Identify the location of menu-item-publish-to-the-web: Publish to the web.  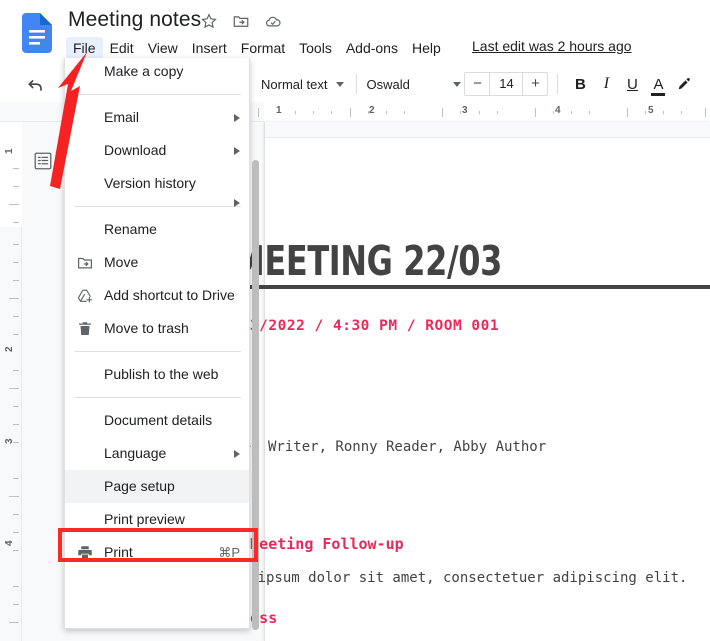
(157, 374).